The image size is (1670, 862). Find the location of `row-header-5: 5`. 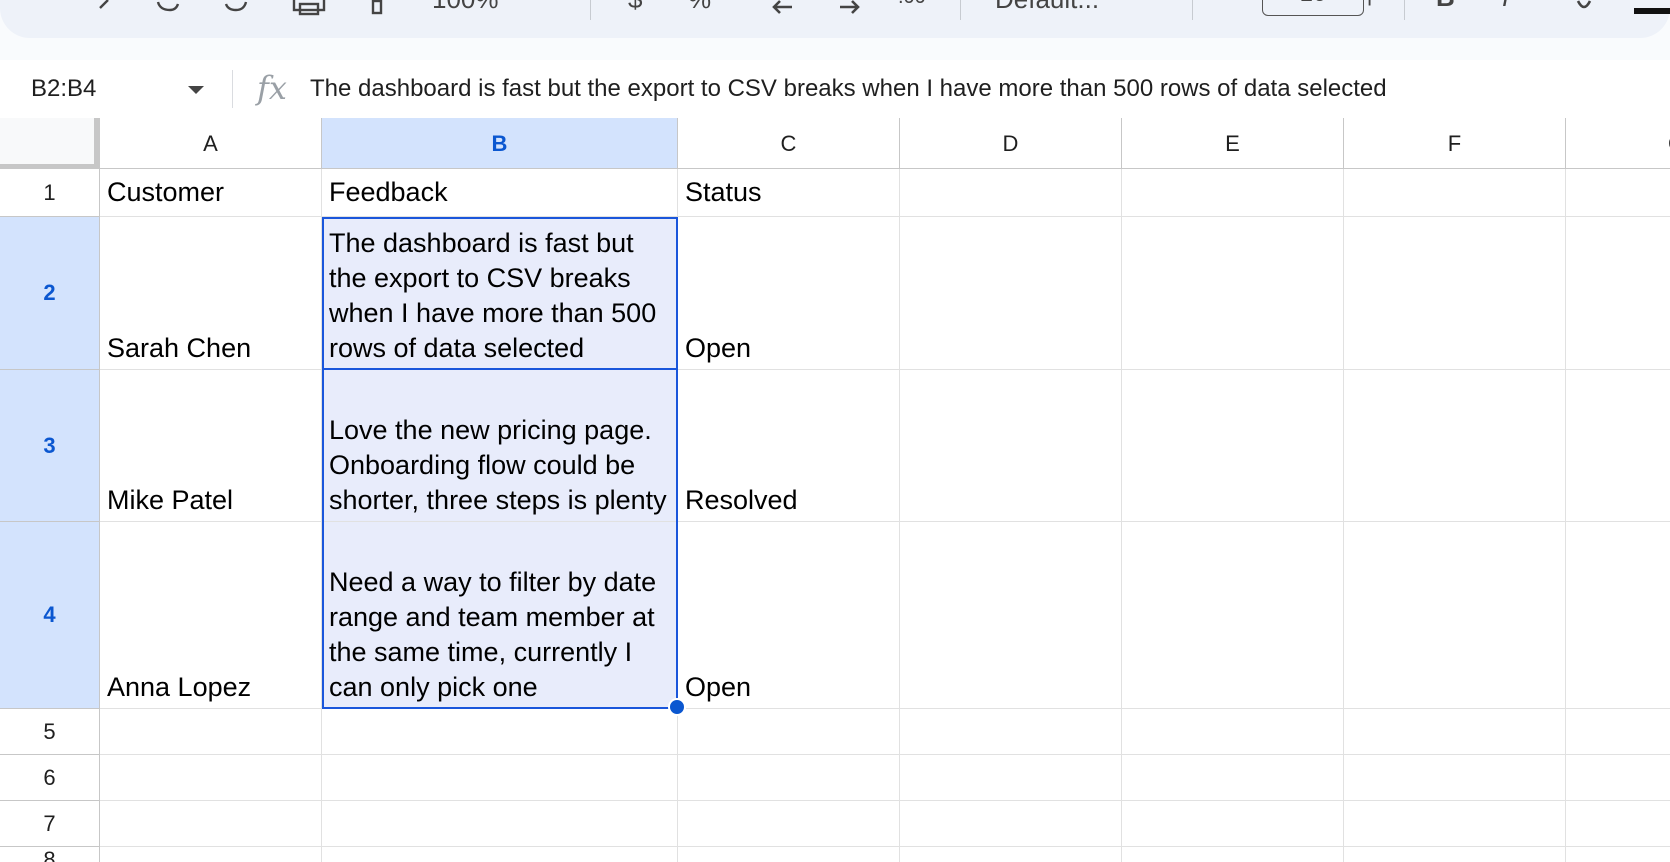

row-header-5: 5 is located at coordinates (50, 732).